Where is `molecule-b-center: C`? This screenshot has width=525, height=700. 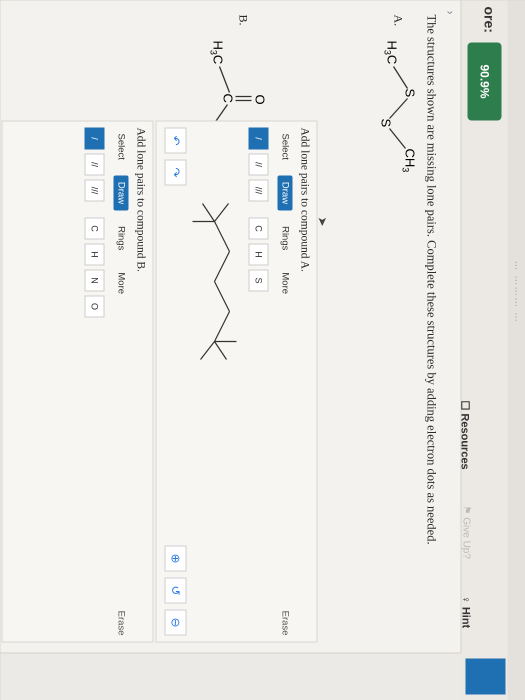
molecule-b-center: C is located at coordinates (227, 97).